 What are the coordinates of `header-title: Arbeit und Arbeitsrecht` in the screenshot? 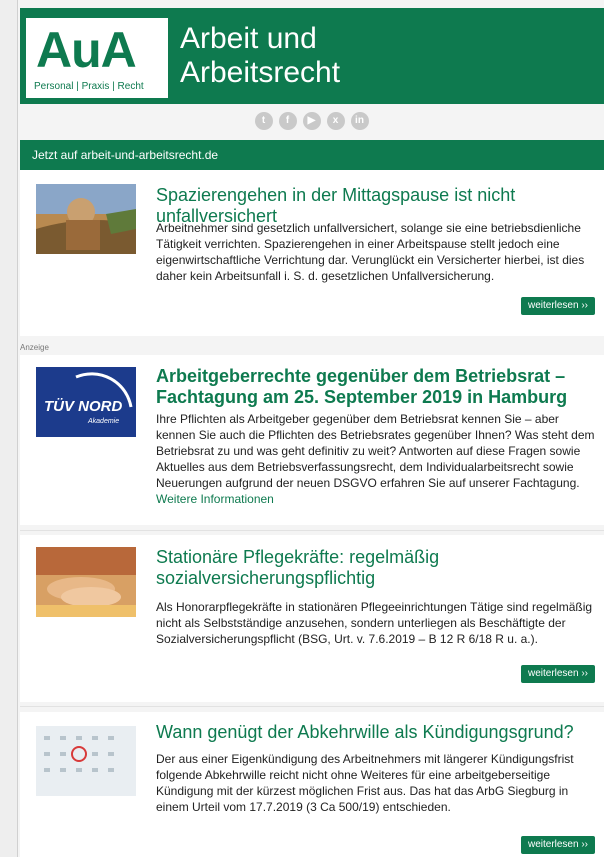 It's located at (260, 56).